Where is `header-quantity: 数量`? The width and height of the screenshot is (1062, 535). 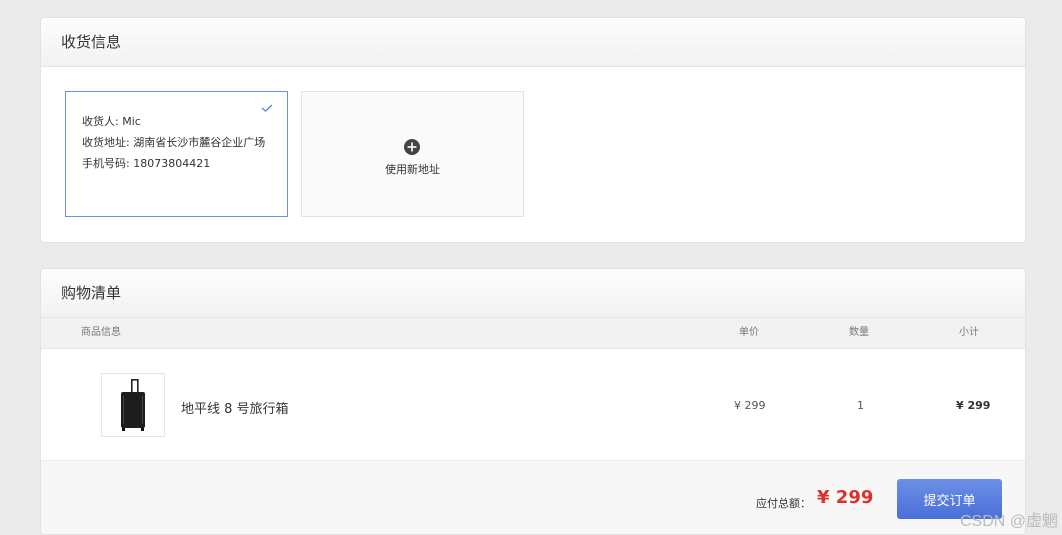 header-quantity: 数量 is located at coordinates (859, 332).